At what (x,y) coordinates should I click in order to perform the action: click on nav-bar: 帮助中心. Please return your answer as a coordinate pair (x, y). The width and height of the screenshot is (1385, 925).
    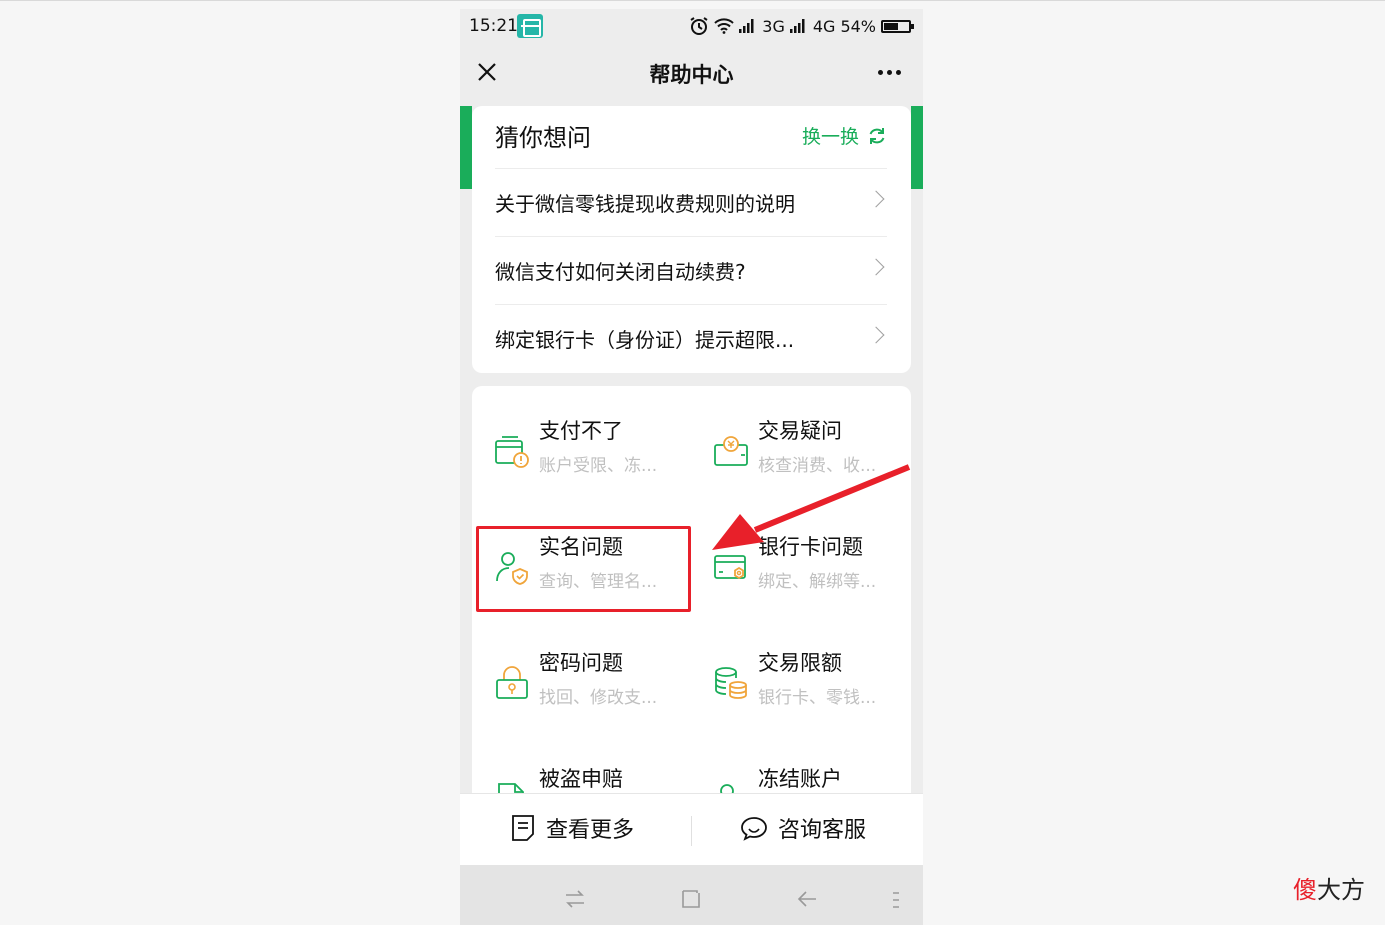
    Looking at the image, I should click on (691, 75).